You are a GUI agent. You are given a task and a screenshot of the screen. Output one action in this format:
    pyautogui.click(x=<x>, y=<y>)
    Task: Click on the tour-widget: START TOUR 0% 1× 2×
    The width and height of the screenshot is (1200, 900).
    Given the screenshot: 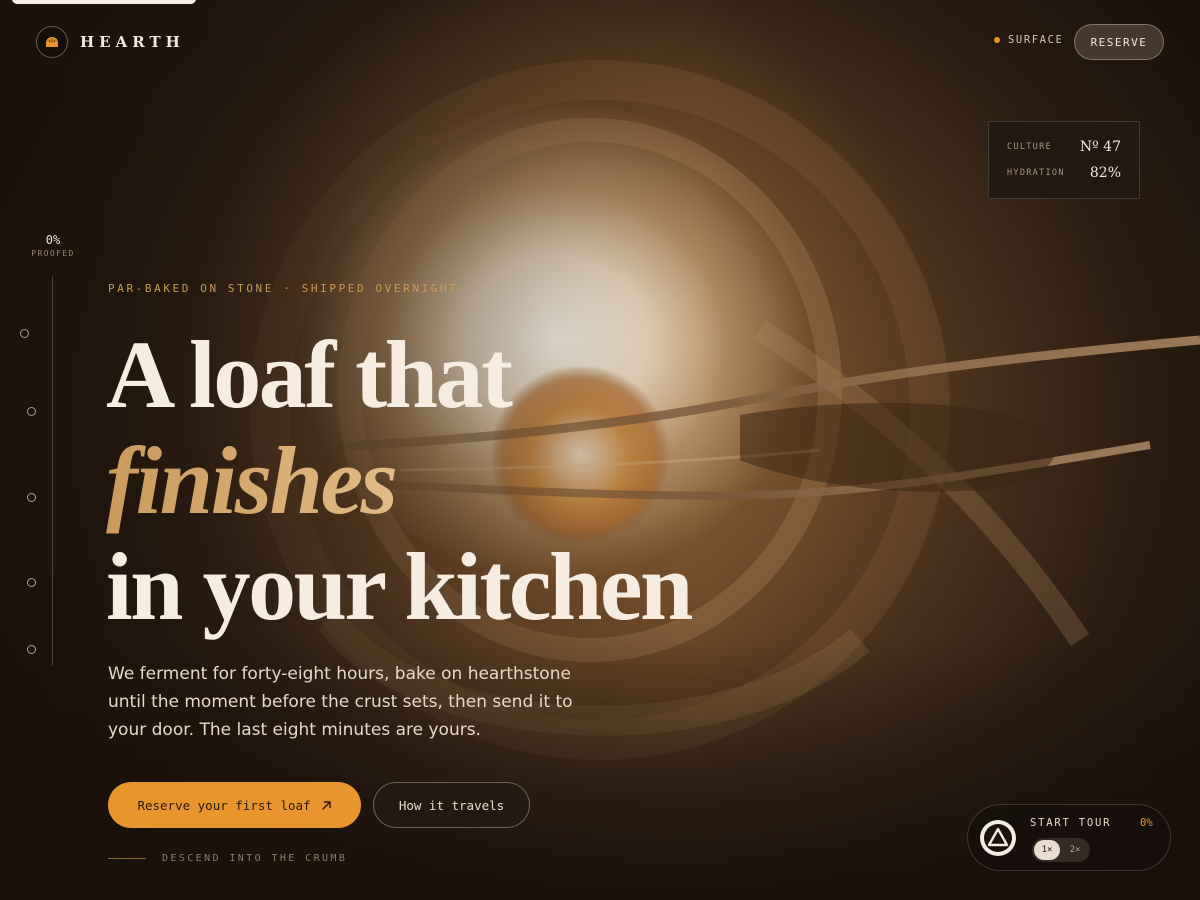 What is the action you would take?
    pyautogui.click(x=1069, y=837)
    